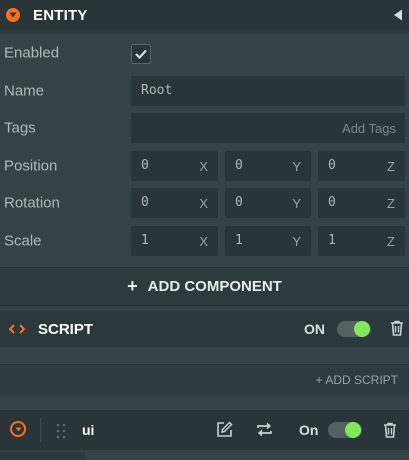 This screenshot has width=409, height=460. Describe the element at coordinates (398, 16) in the screenshot. I see `collapse-panel-icon` at that location.